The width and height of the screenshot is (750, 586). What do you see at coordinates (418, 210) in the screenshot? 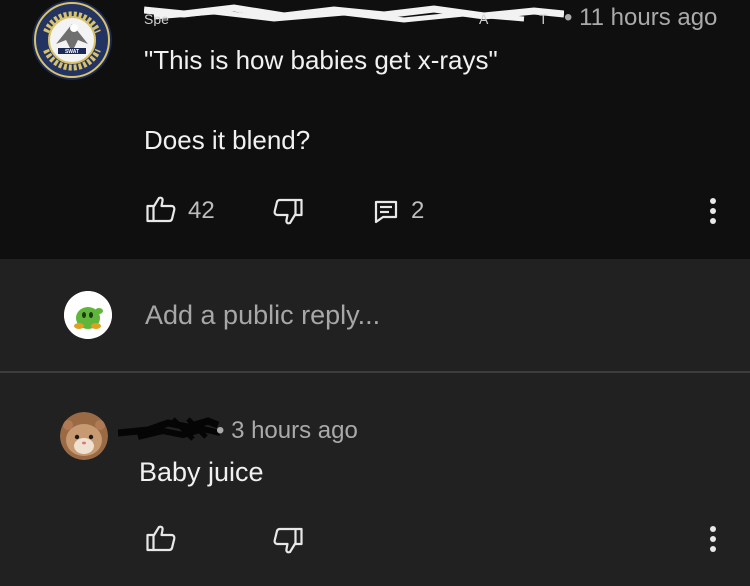
I see `reply-count: 2` at bounding box center [418, 210].